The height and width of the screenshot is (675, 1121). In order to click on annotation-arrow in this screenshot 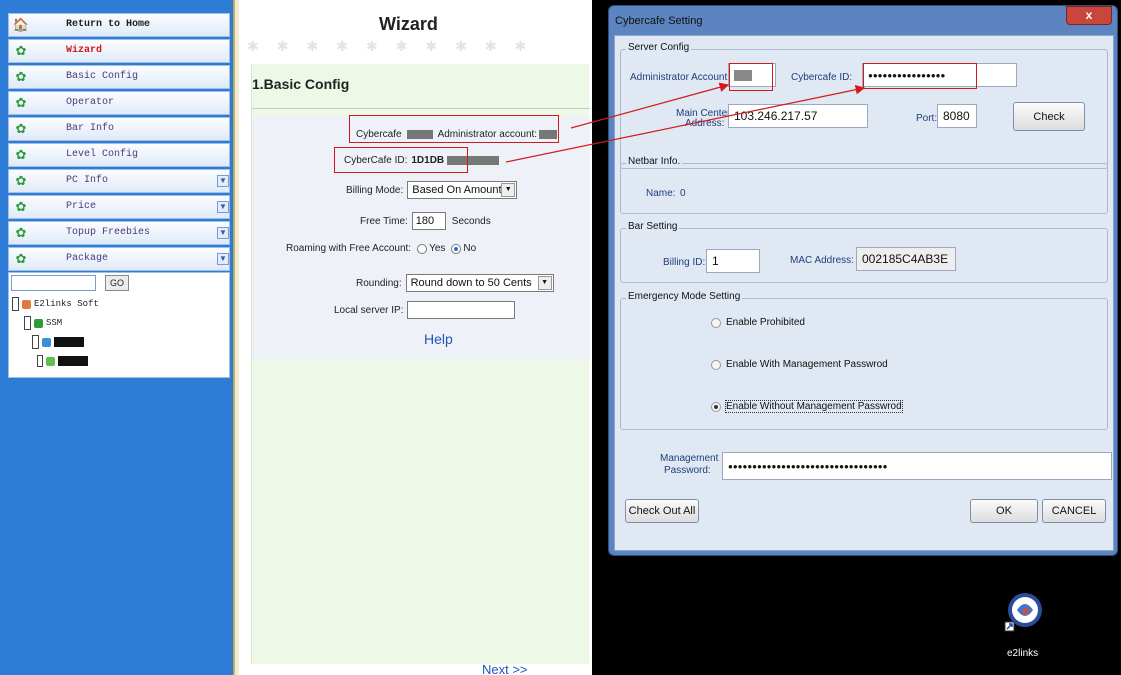, I will do `click(685, 123)`.